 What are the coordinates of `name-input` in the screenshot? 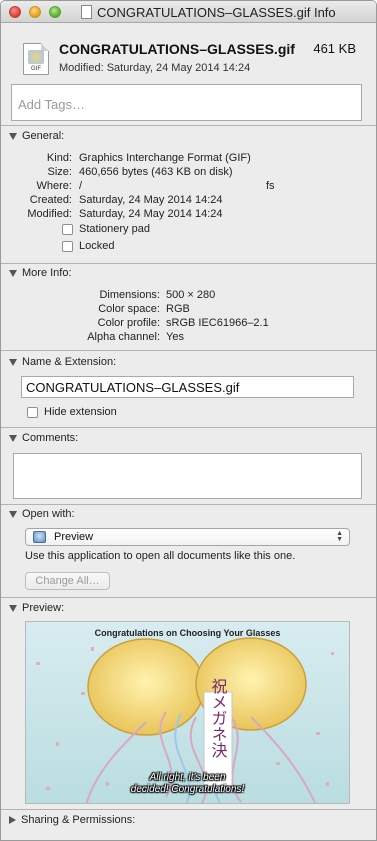 It's located at (187, 387).